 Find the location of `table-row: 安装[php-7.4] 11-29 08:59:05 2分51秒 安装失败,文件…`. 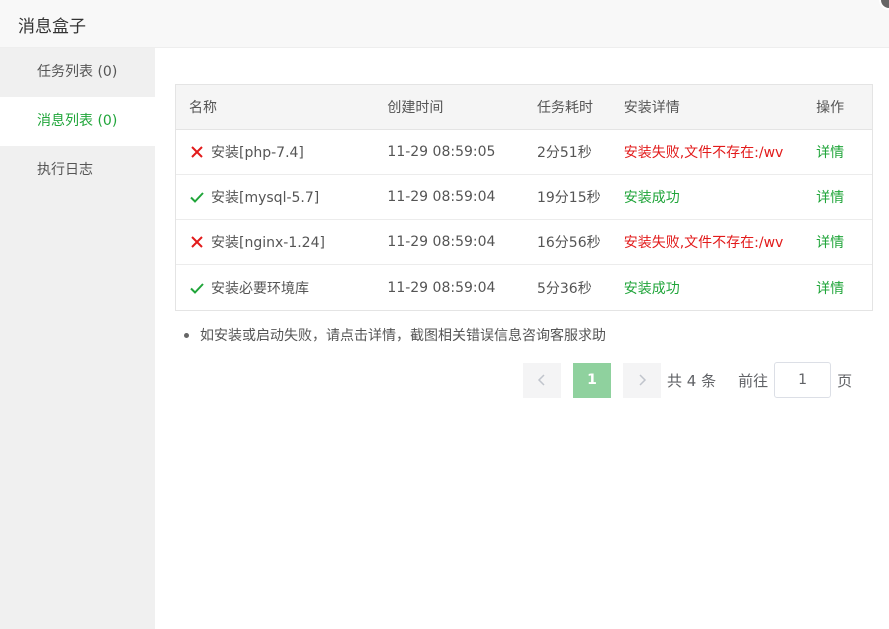

table-row: 安装[php-7.4] 11-29 08:59:05 2分51秒 安装失败,文件… is located at coordinates (524, 152).